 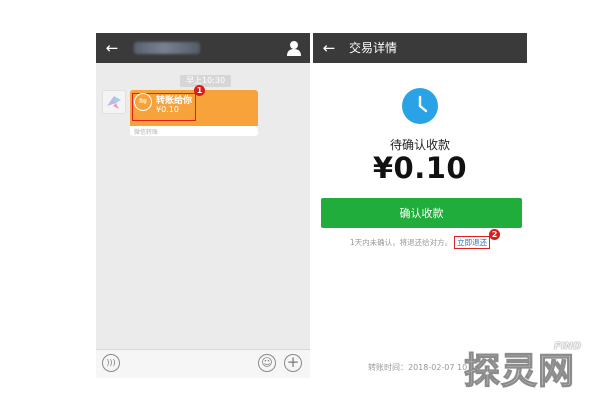 I want to click on emoji-icon: ☺, so click(x=267, y=363).